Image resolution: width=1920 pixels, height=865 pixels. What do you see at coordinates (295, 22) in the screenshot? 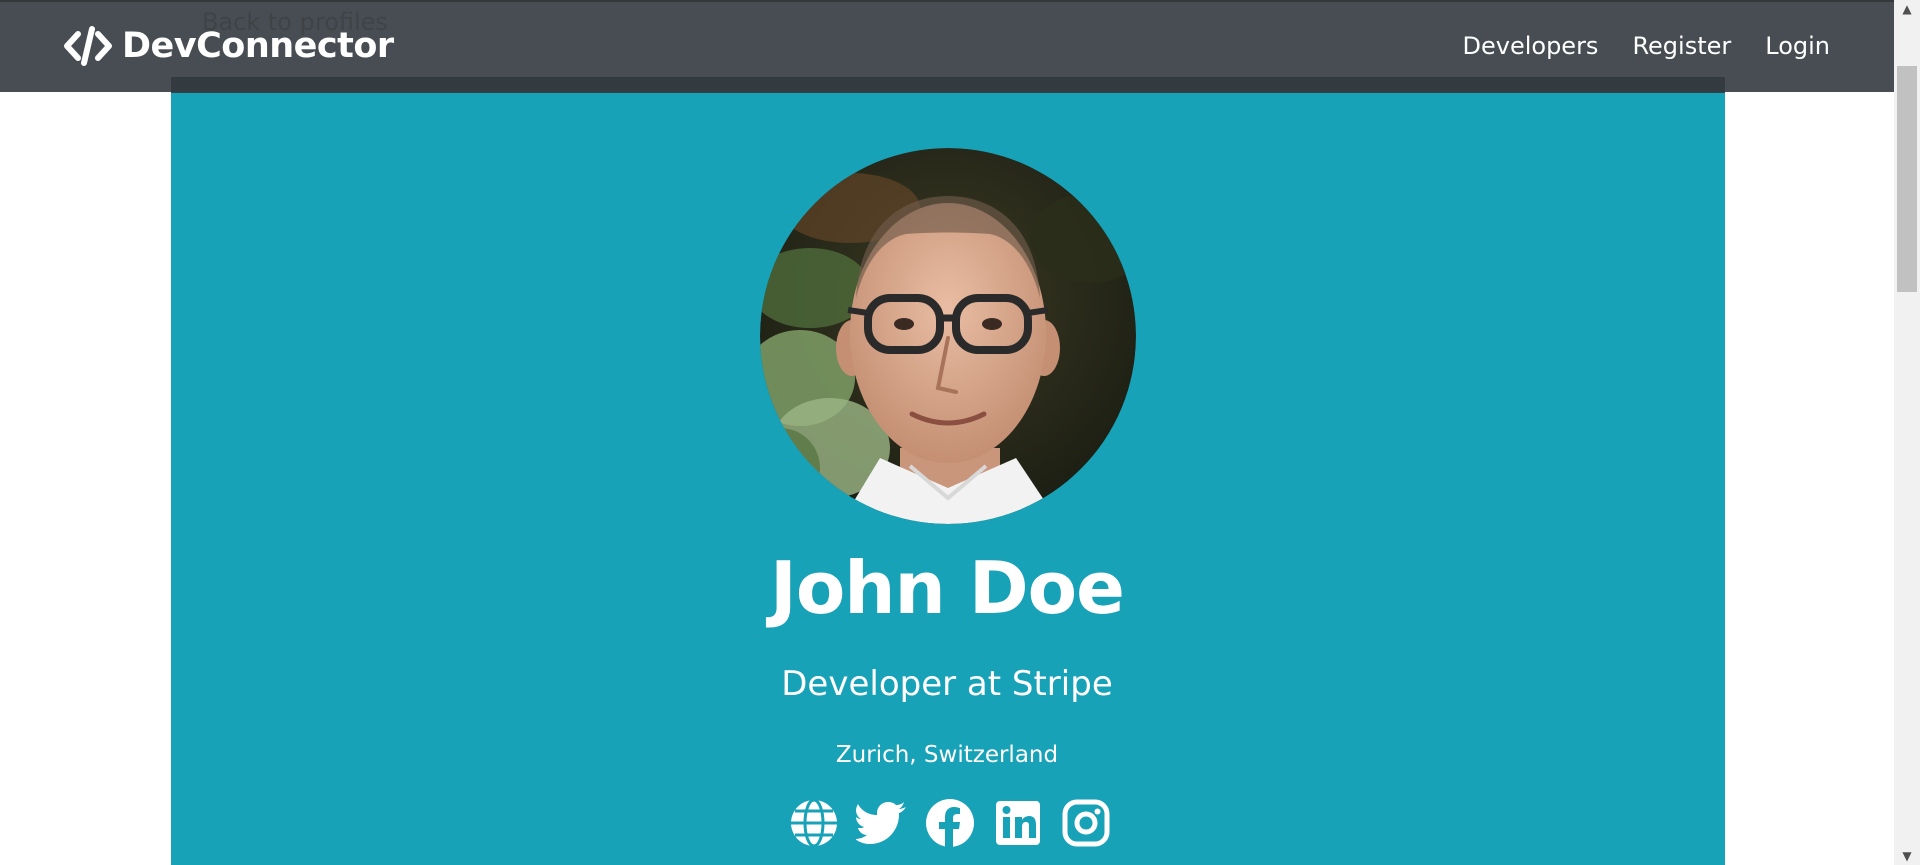
I see `back-to-profiles-button: Back to profiles` at bounding box center [295, 22].